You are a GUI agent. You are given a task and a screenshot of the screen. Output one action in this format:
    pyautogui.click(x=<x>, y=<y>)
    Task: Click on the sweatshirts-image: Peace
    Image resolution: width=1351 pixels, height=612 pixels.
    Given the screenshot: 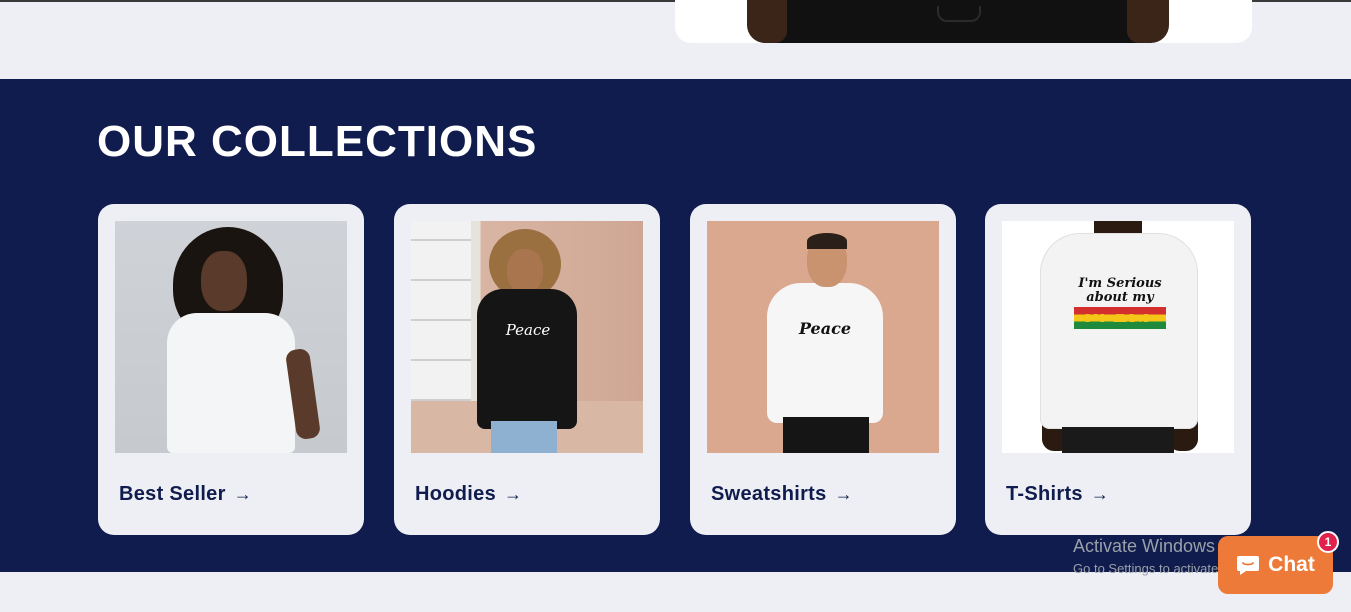 What is the action you would take?
    pyautogui.click(x=823, y=337)
    